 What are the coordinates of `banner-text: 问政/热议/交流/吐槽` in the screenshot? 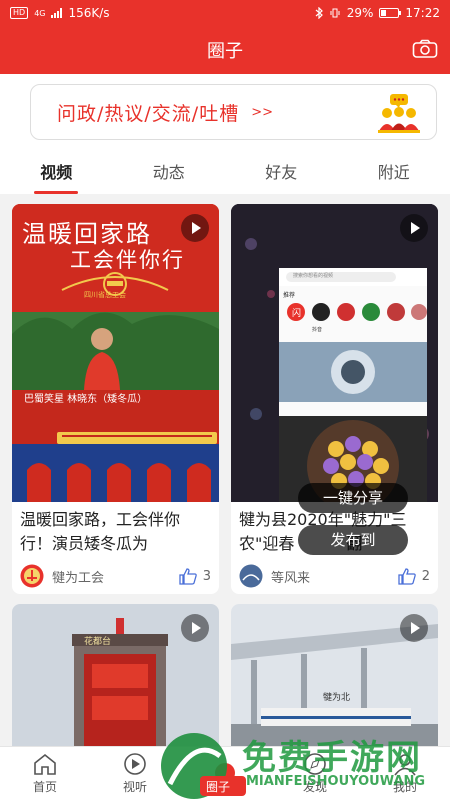 It's located at (148, 113).